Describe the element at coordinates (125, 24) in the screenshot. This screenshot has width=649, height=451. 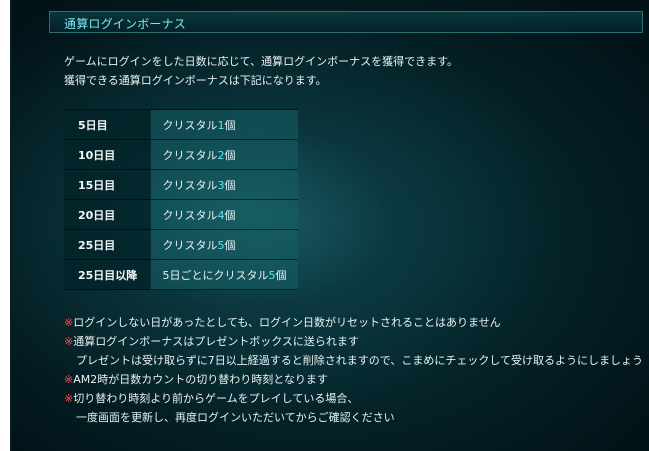
I see `section-title: 通算ログインボーナス` at that location.